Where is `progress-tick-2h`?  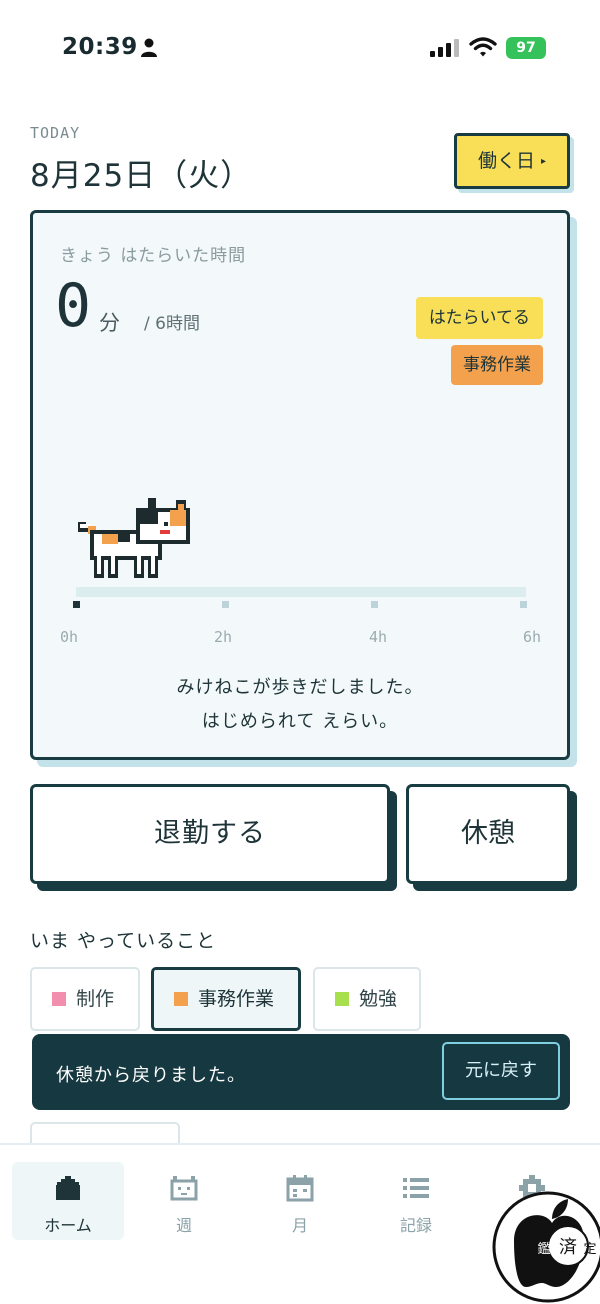
progress-tick-2h is located at coordinates (225, 604).